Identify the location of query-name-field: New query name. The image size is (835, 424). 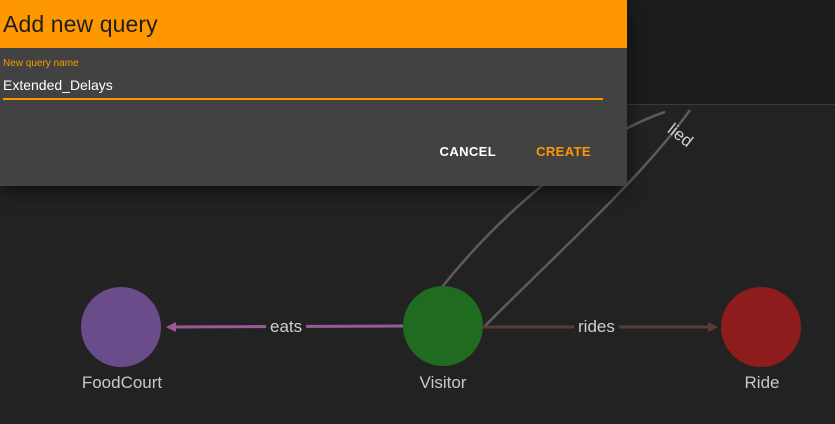
(303, 79).